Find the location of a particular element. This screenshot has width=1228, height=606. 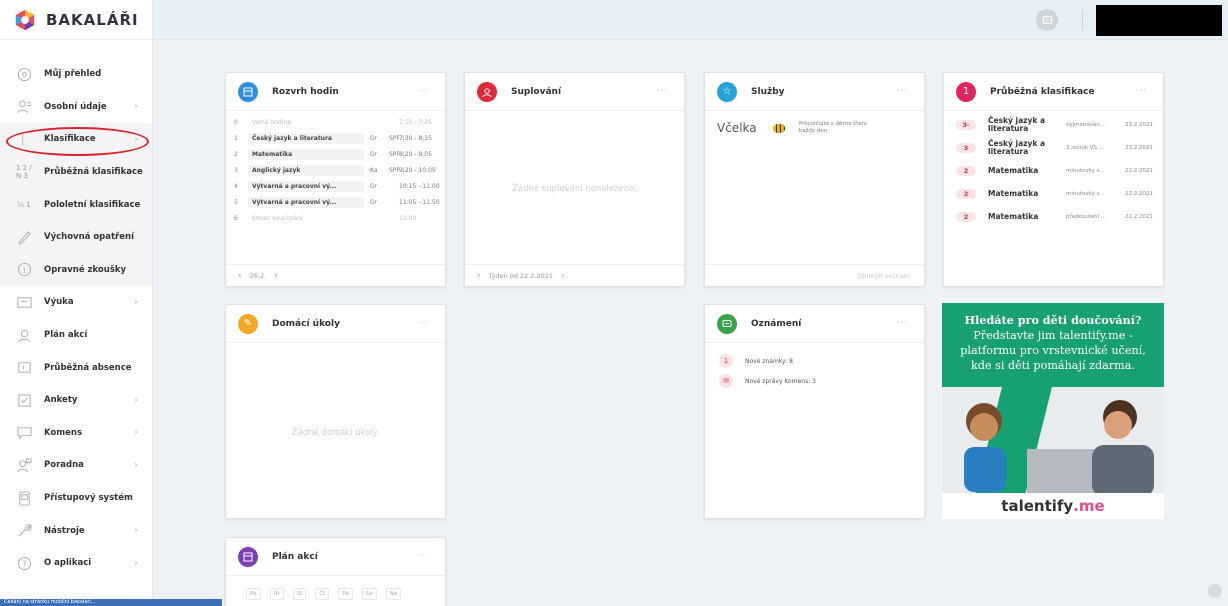

brand: BAKALÁŘI is located at coordinates (76, 20).